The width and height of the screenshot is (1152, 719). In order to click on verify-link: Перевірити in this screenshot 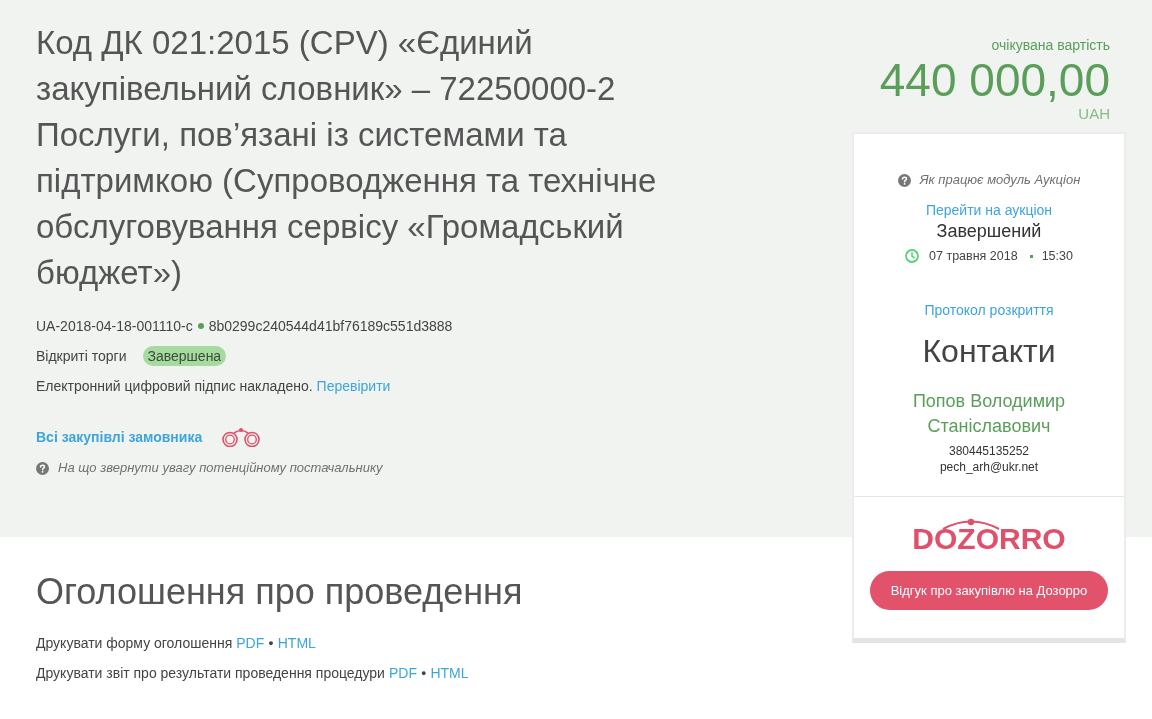, I will do `click(353, 386)`.